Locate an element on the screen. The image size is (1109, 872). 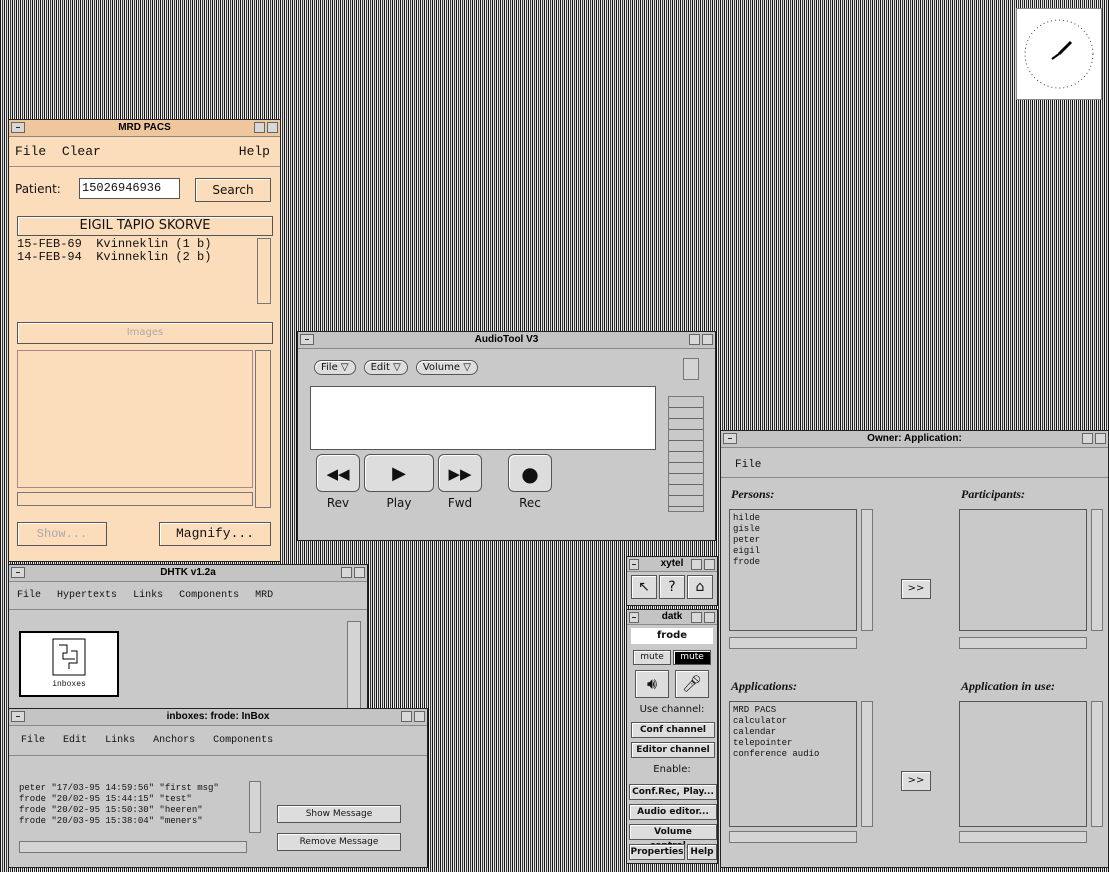
menu-anchors: Anchors is located at coordinates (174, 740).